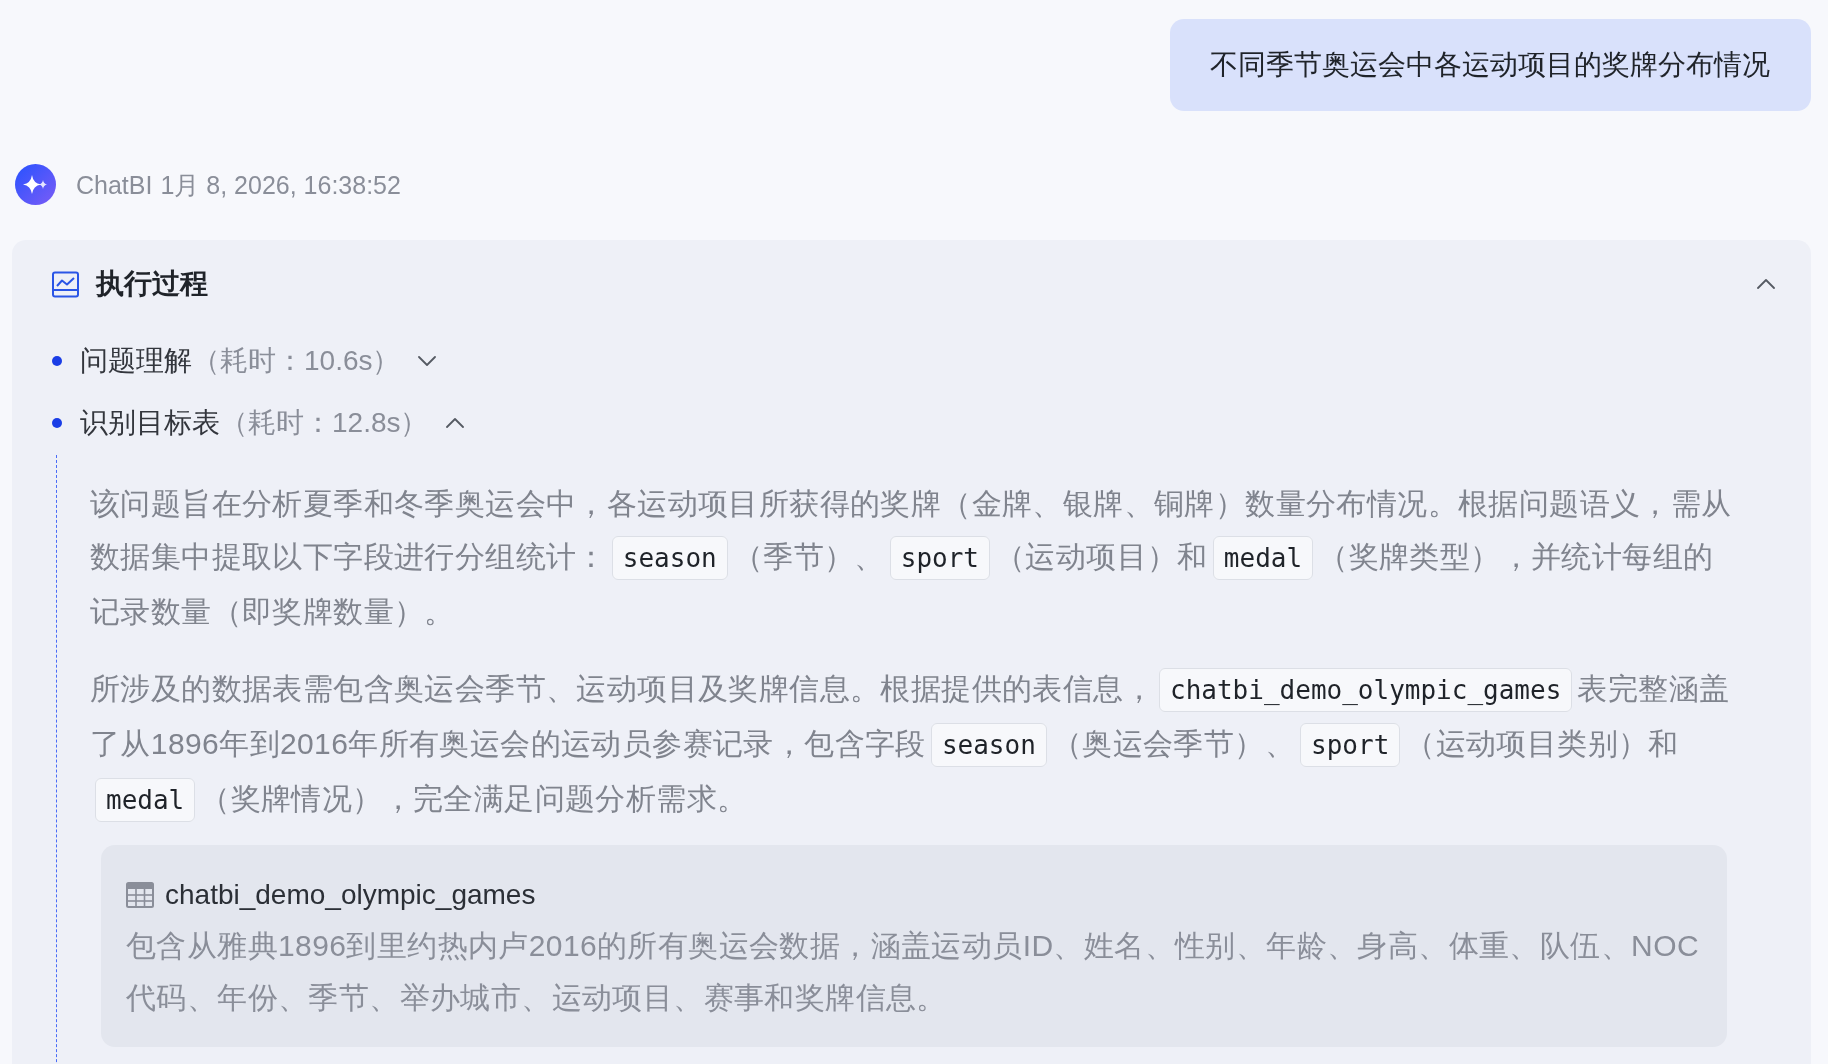 Image resolution: width=1828 pixels, height=1064 pixels. Describe the element at coordinates (1366, 690) in the screenshot. I see `inline-code: chatbi_demo_olympic_games` at that location.